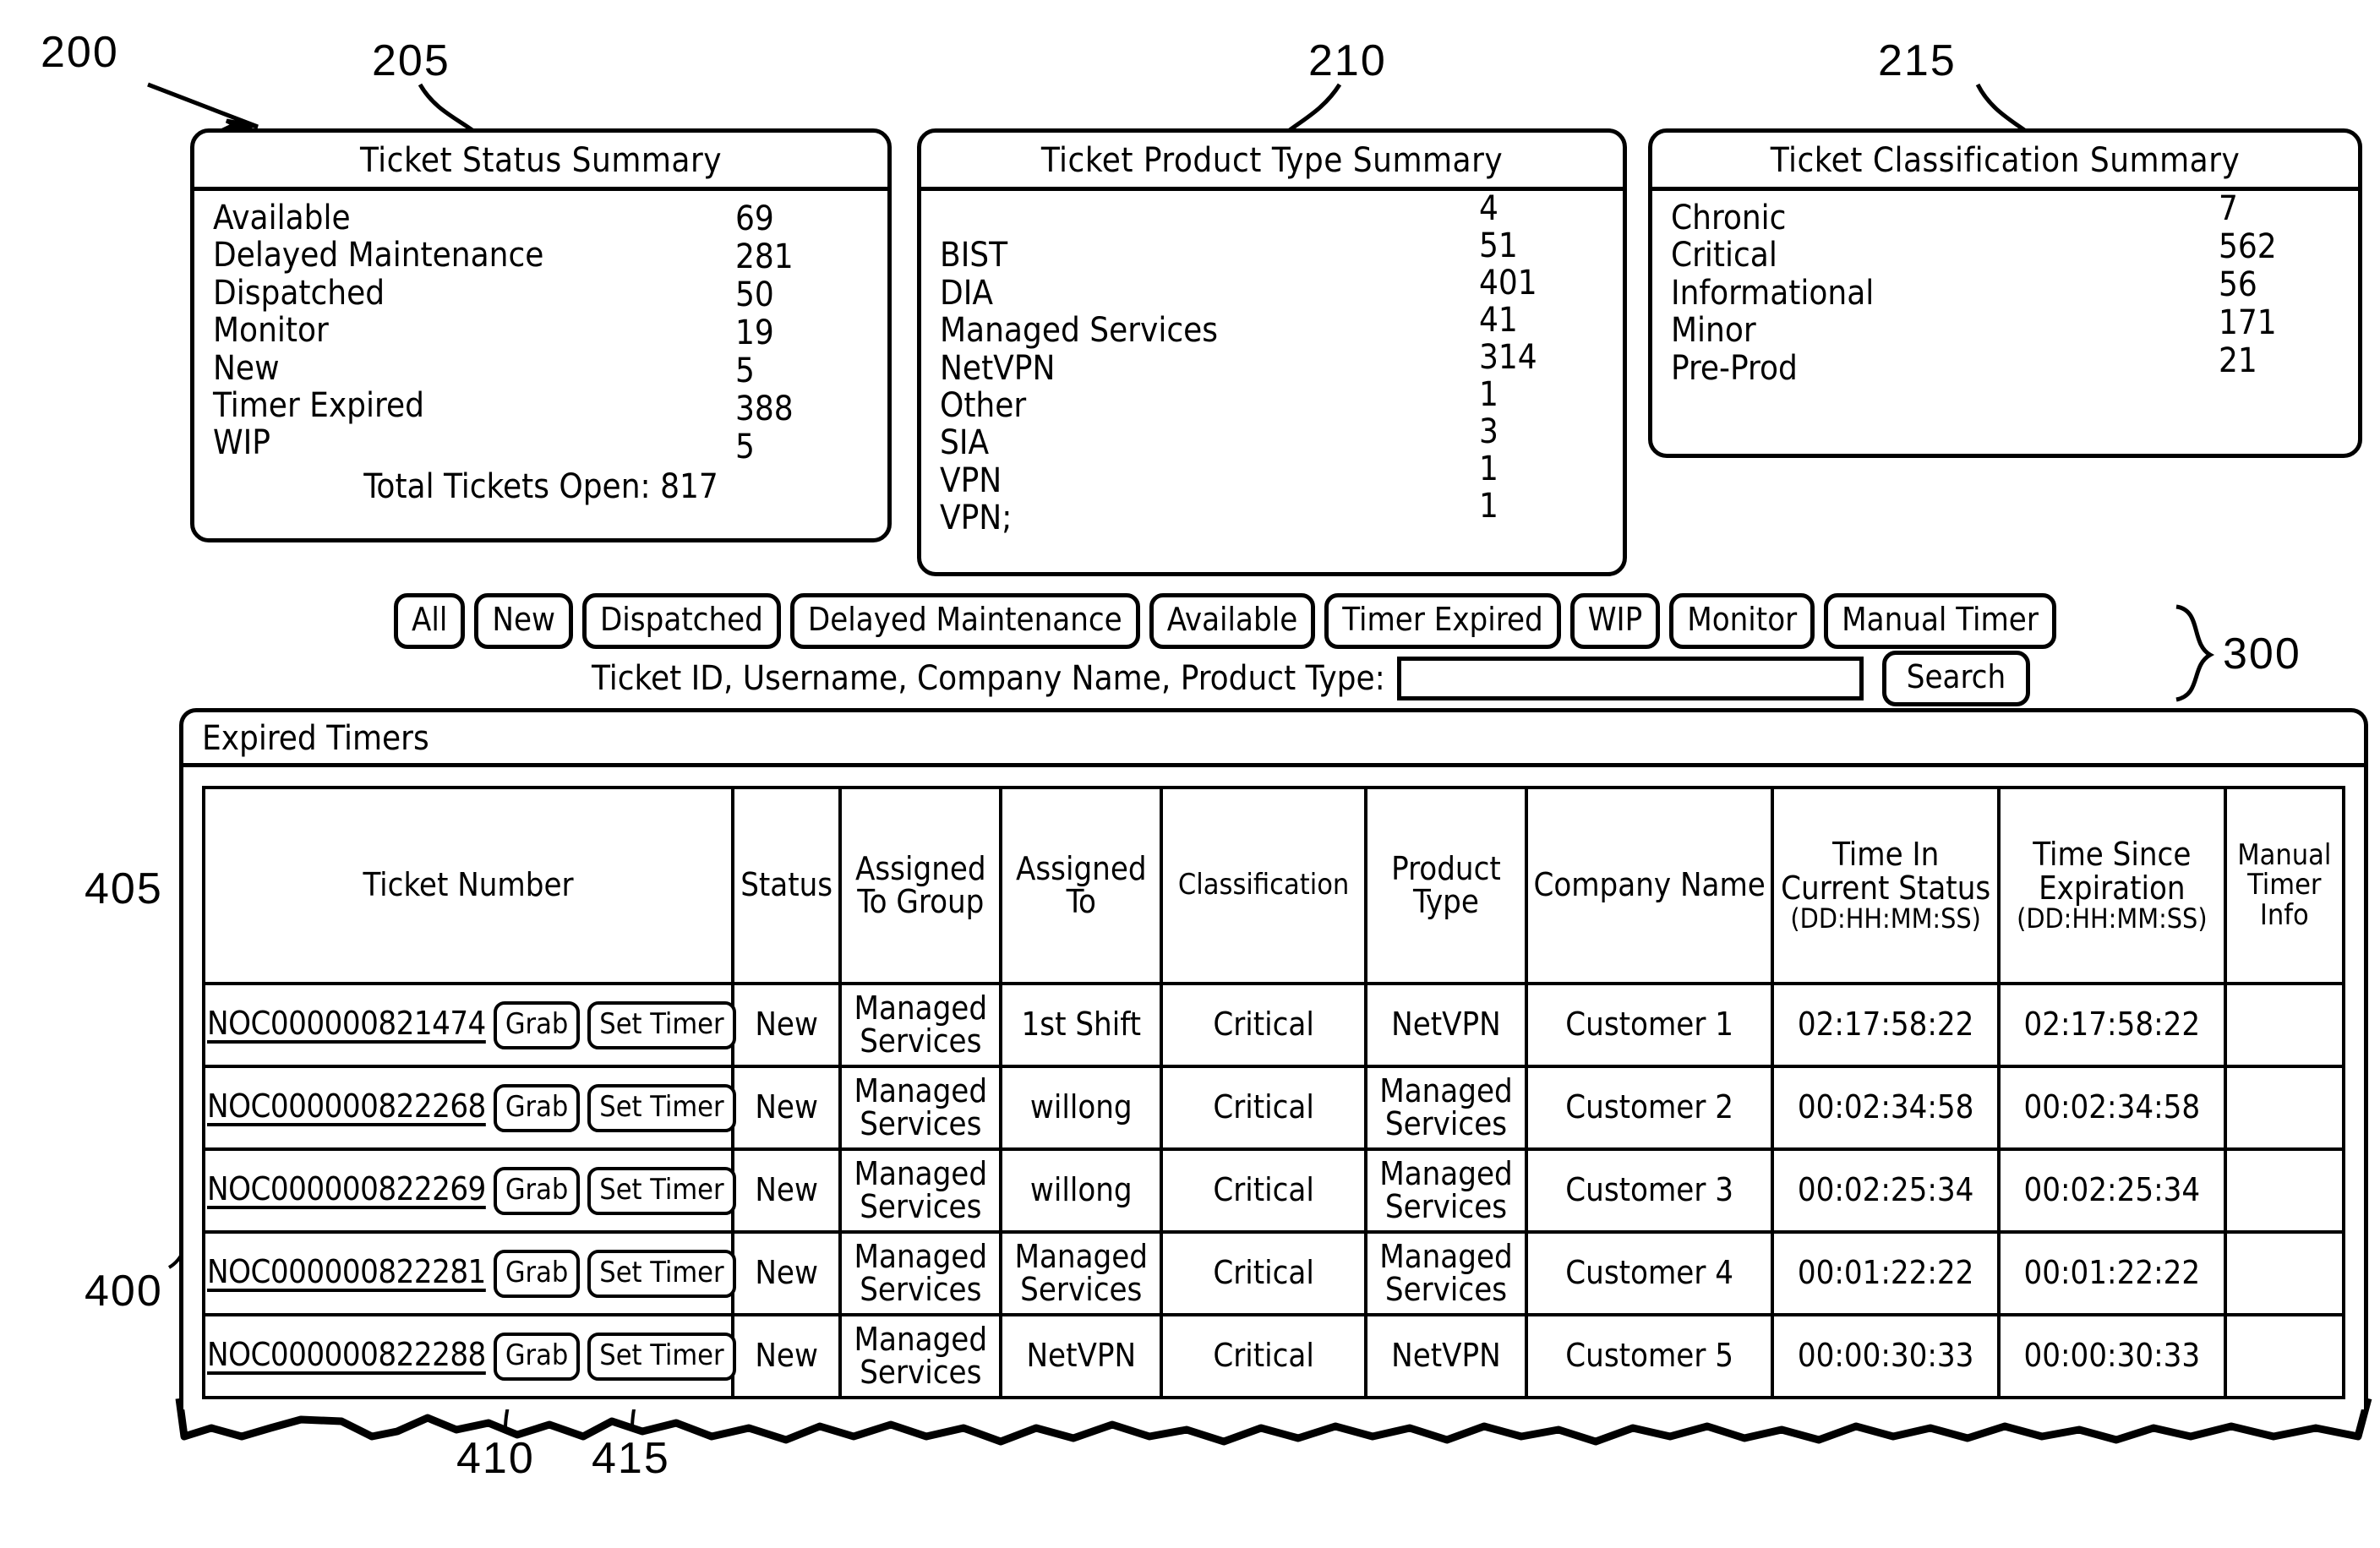 This screenshot has height=1548, width=2380. What do you see at coordinates (1649, 885) in the screenshot?
I see `col-company-name: Company Name` at bounding box center [1649, 885].